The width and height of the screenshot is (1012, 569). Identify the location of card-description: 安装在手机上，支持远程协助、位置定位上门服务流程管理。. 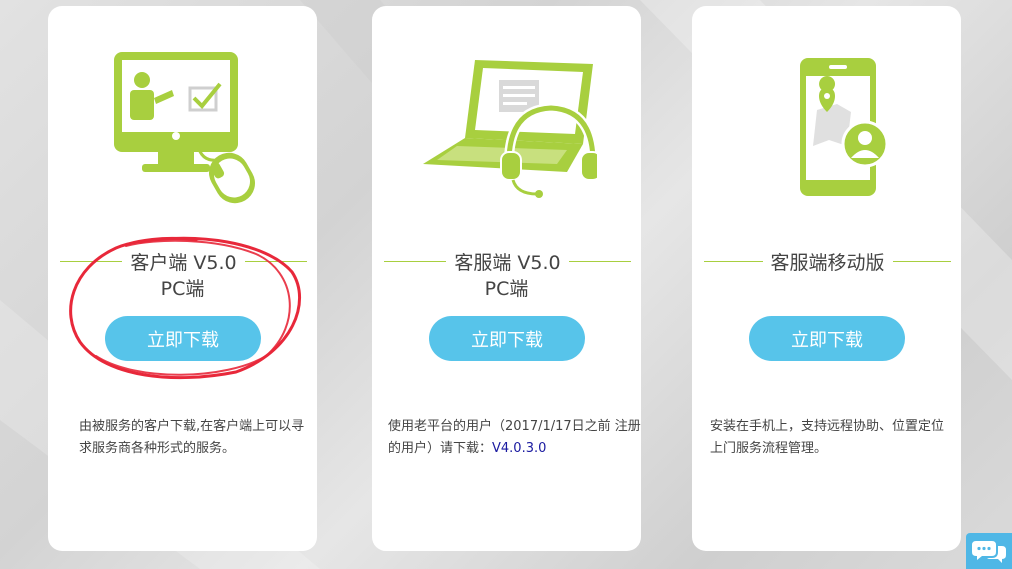
(827, 437).